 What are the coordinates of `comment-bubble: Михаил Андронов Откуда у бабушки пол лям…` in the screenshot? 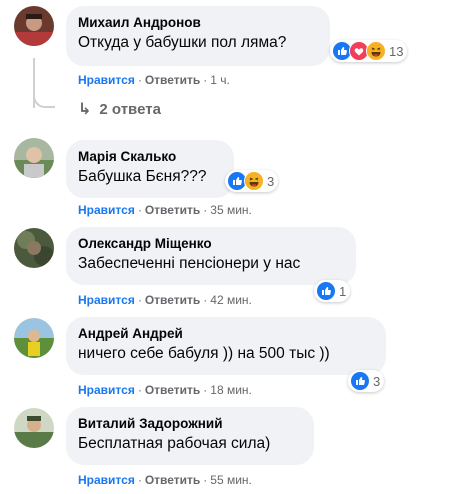 It's located at (198, 36).